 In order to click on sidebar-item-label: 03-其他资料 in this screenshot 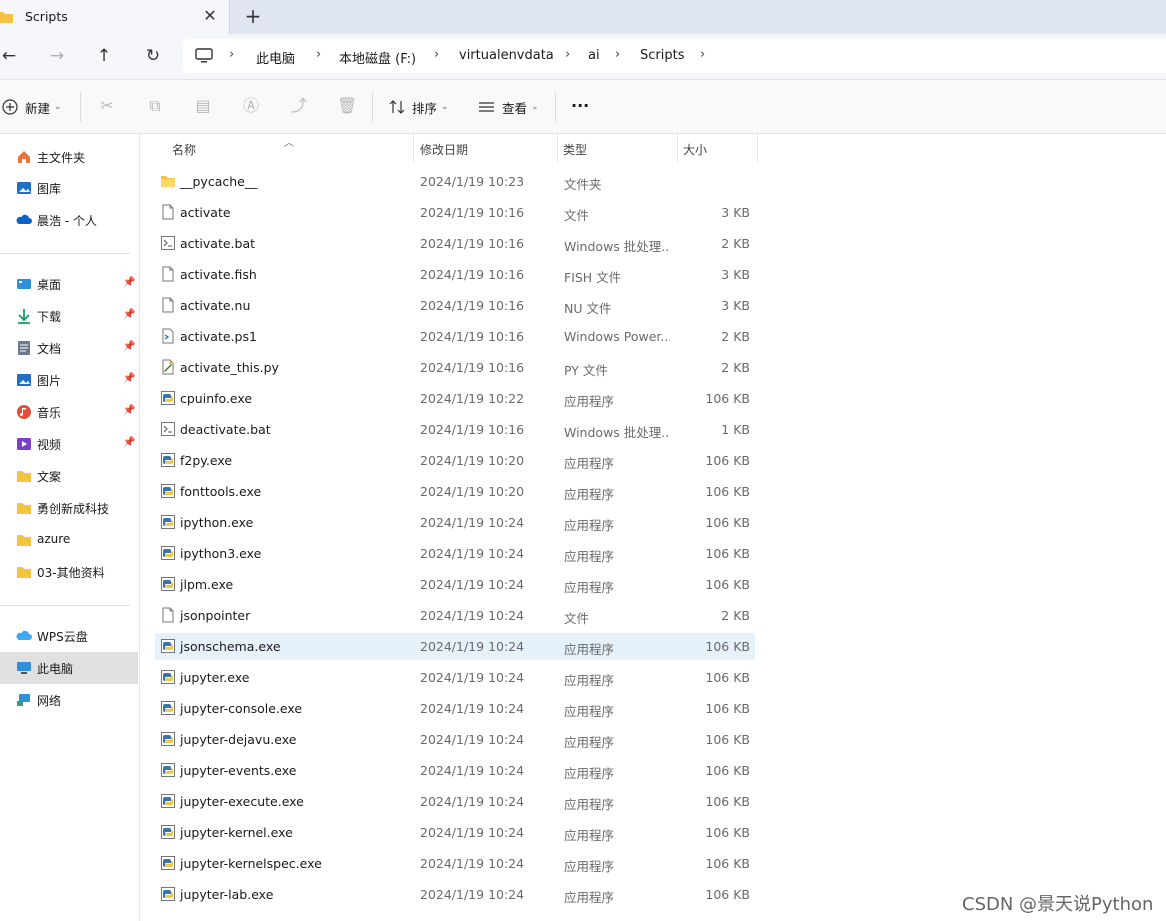, I will do `click(71, 573)`.